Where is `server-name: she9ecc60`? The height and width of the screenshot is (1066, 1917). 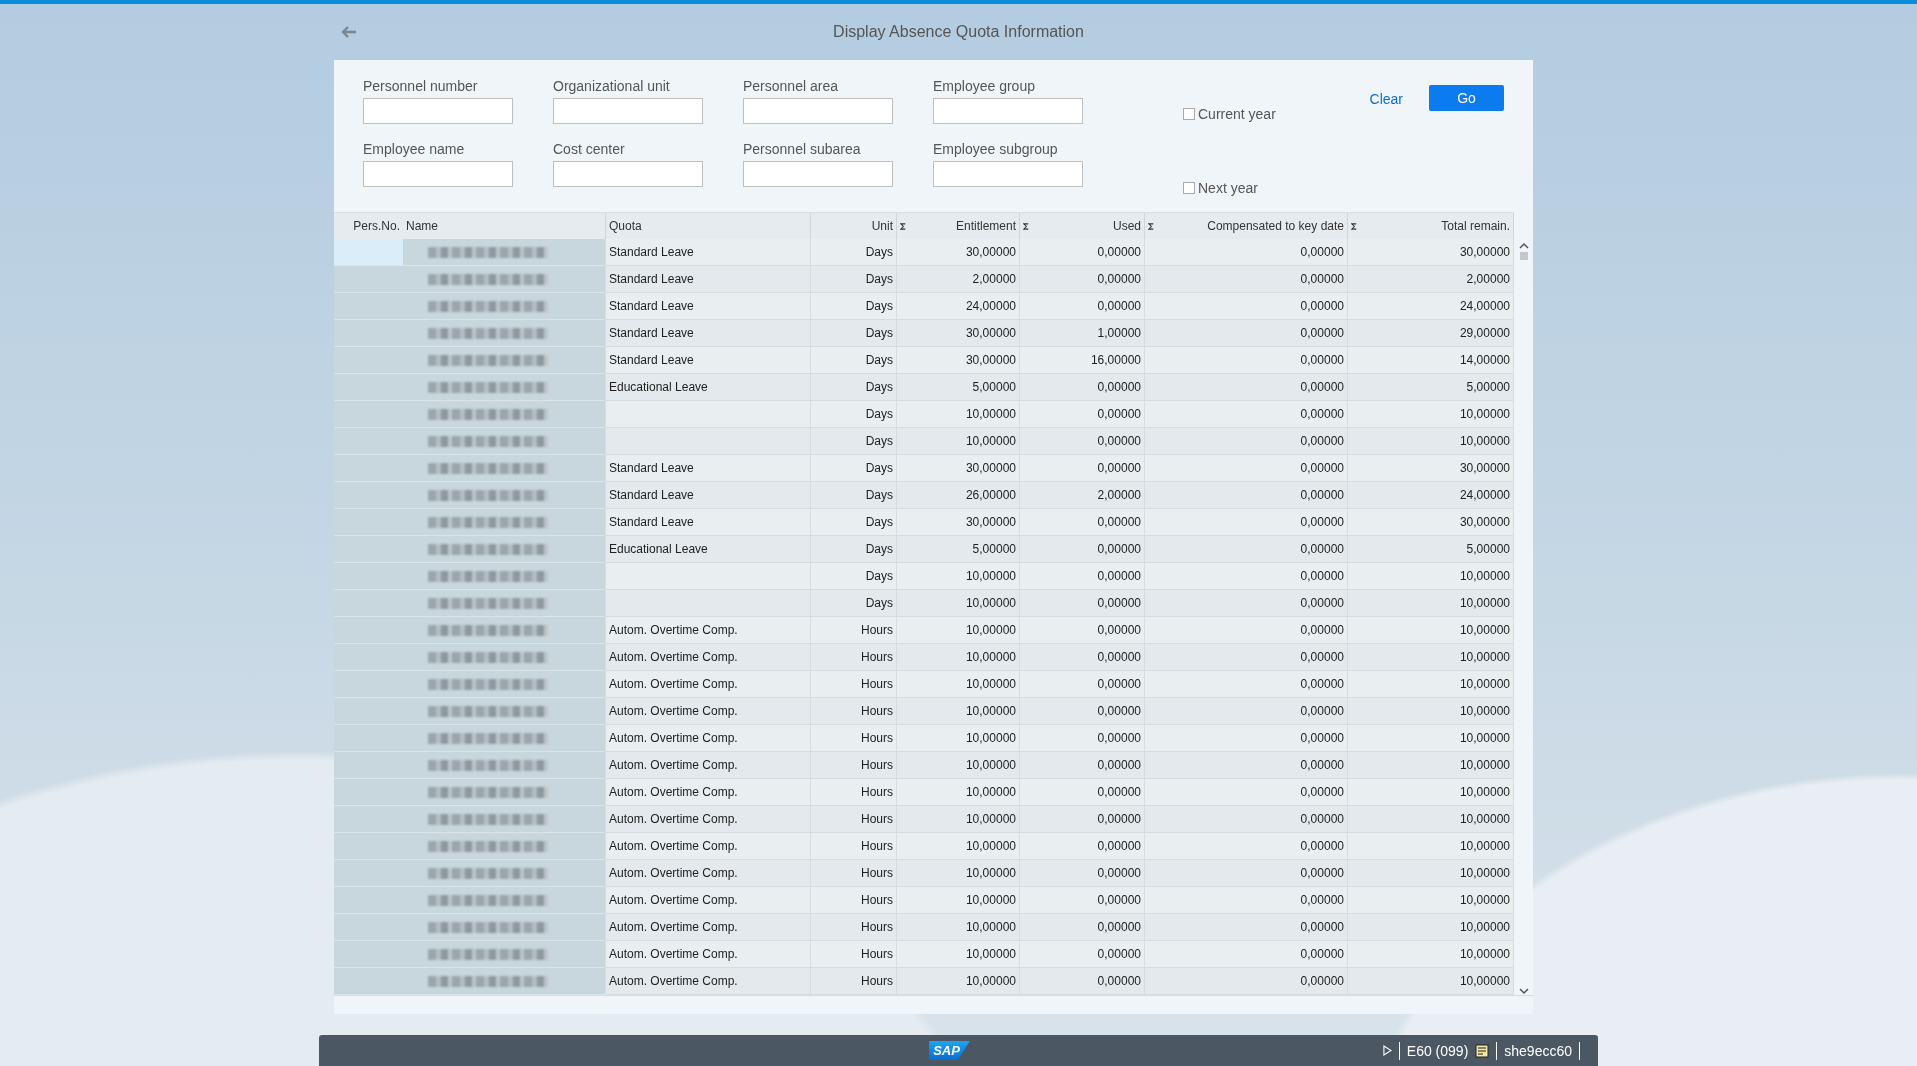
server-name: she9ecc60 is located at coordinates (1538, 1050).